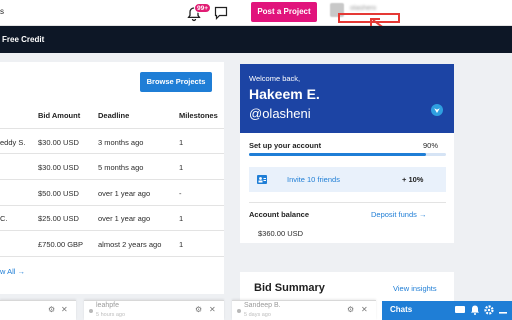 The image size is (512, 320). Describe the element at coordinates (437, 110) in the screenshot. I see `verified-icon` at that location.